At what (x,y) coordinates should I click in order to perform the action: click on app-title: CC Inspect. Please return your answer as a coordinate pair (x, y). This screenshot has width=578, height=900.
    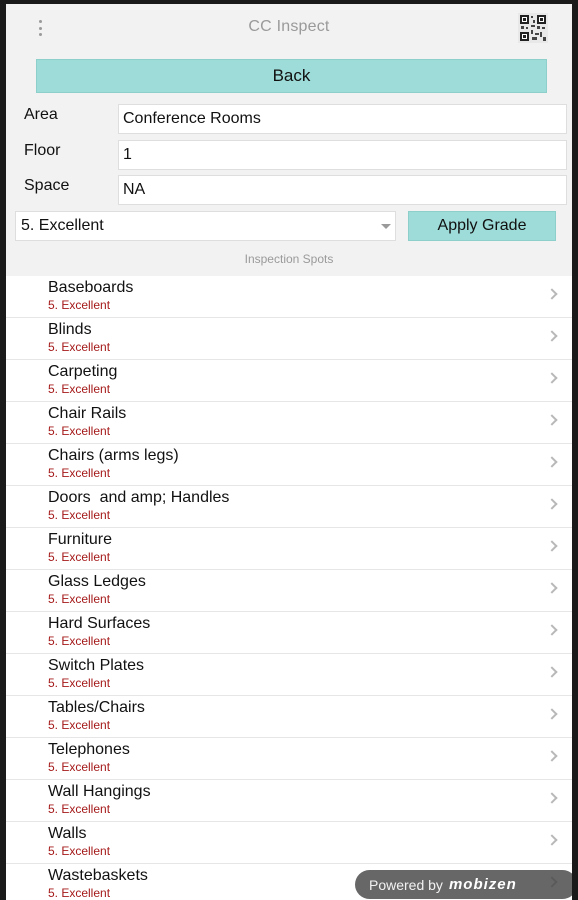
    Looking at the image, I should click on (289, 26).